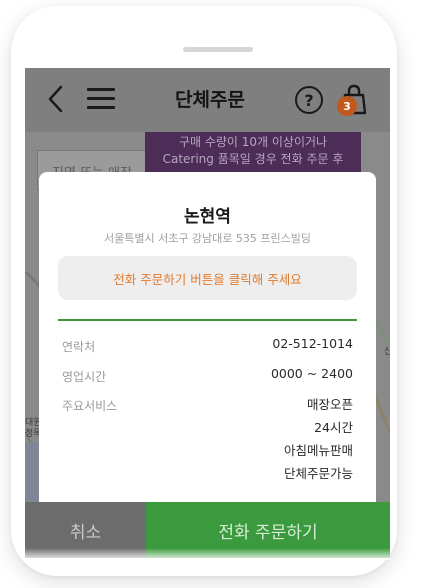  I want to click on app-header: 단체주문 ? 3, so click(207, 100).